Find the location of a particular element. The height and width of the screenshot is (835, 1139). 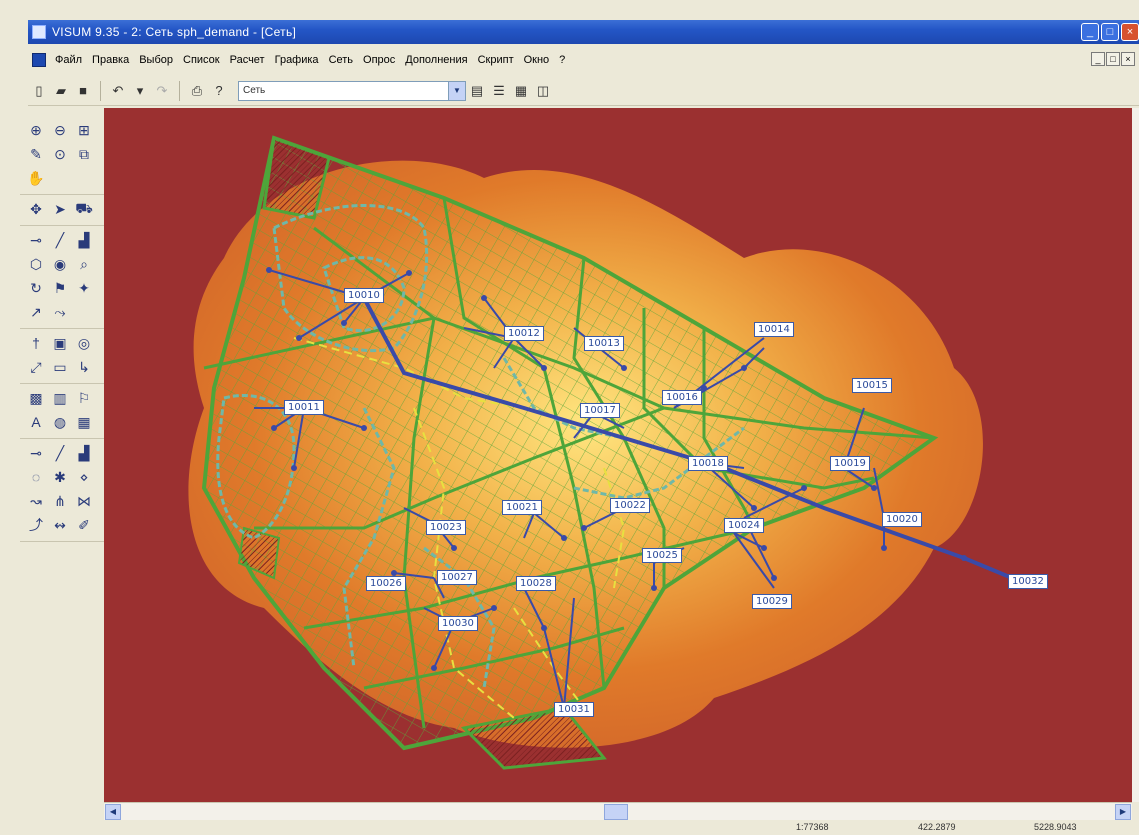

graph-view-icon: ◫ is located at coordinates (543, 91).